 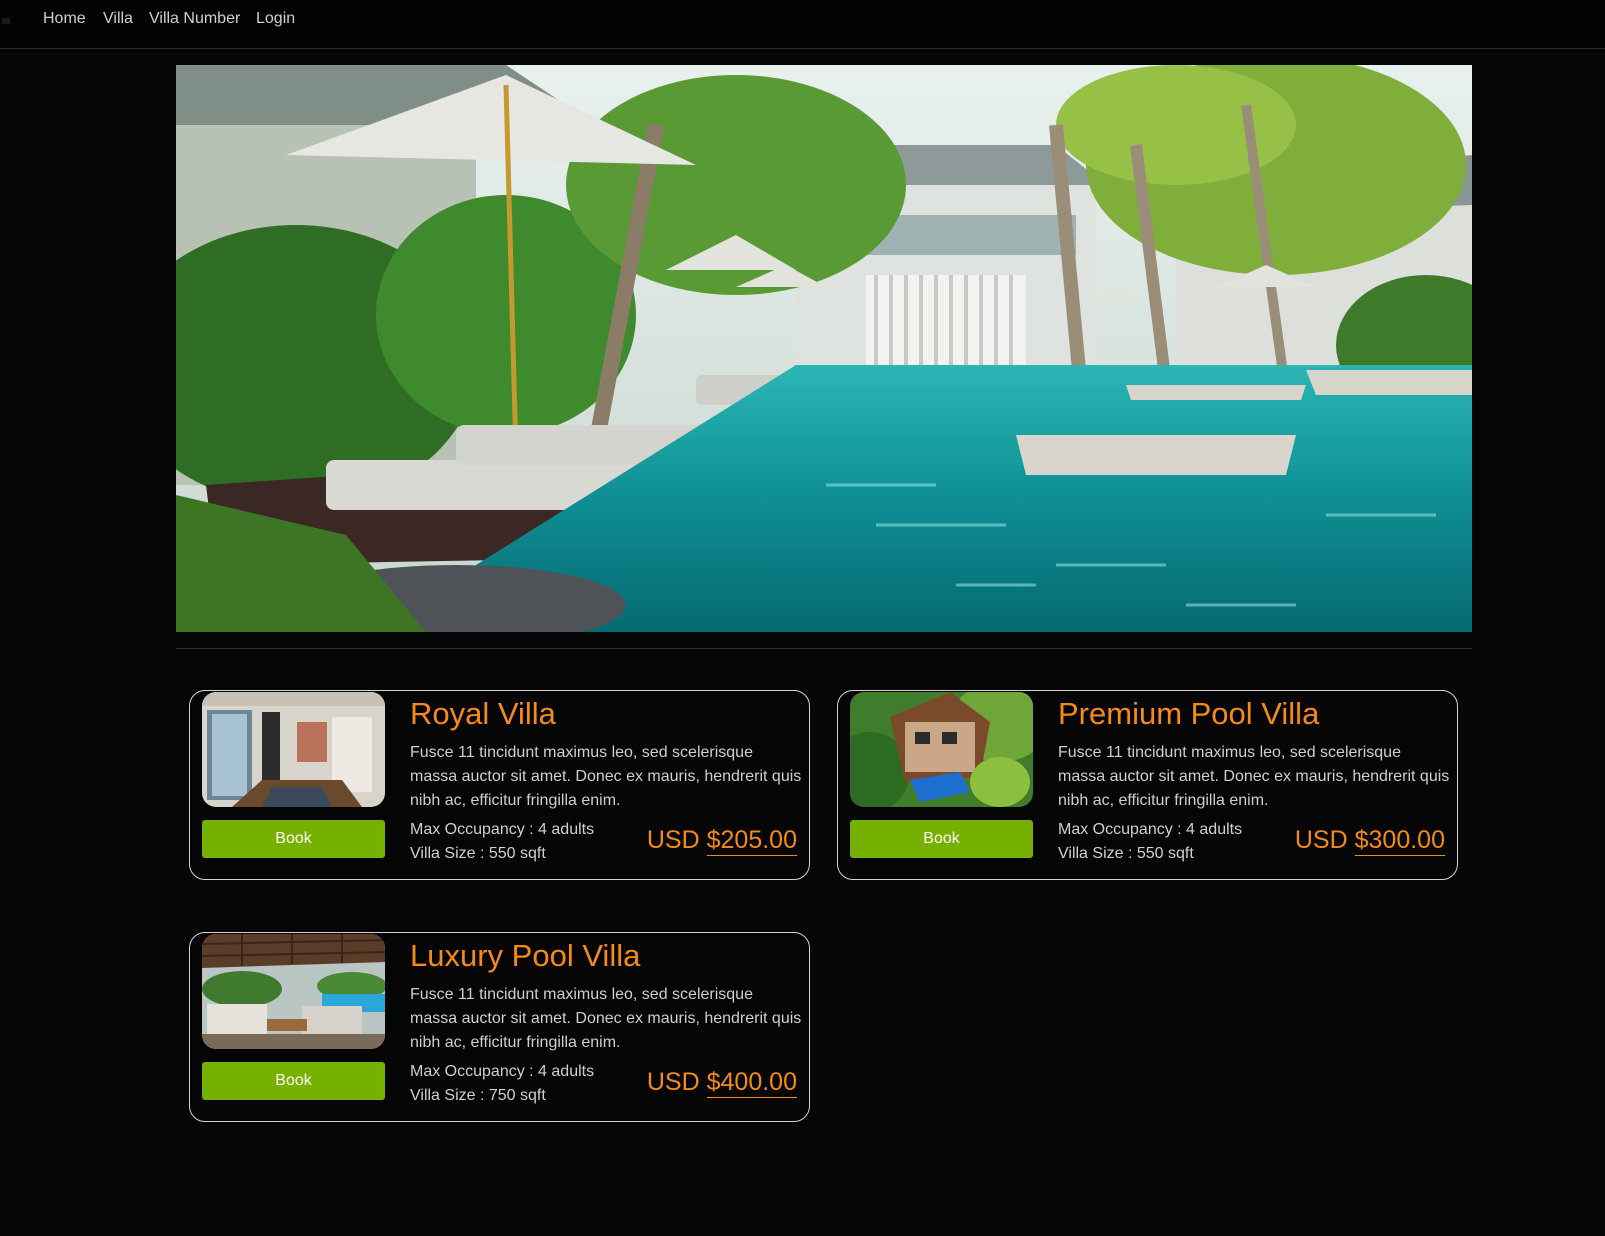 I want to click on nav-home: Home, so click(x=64, y=19).